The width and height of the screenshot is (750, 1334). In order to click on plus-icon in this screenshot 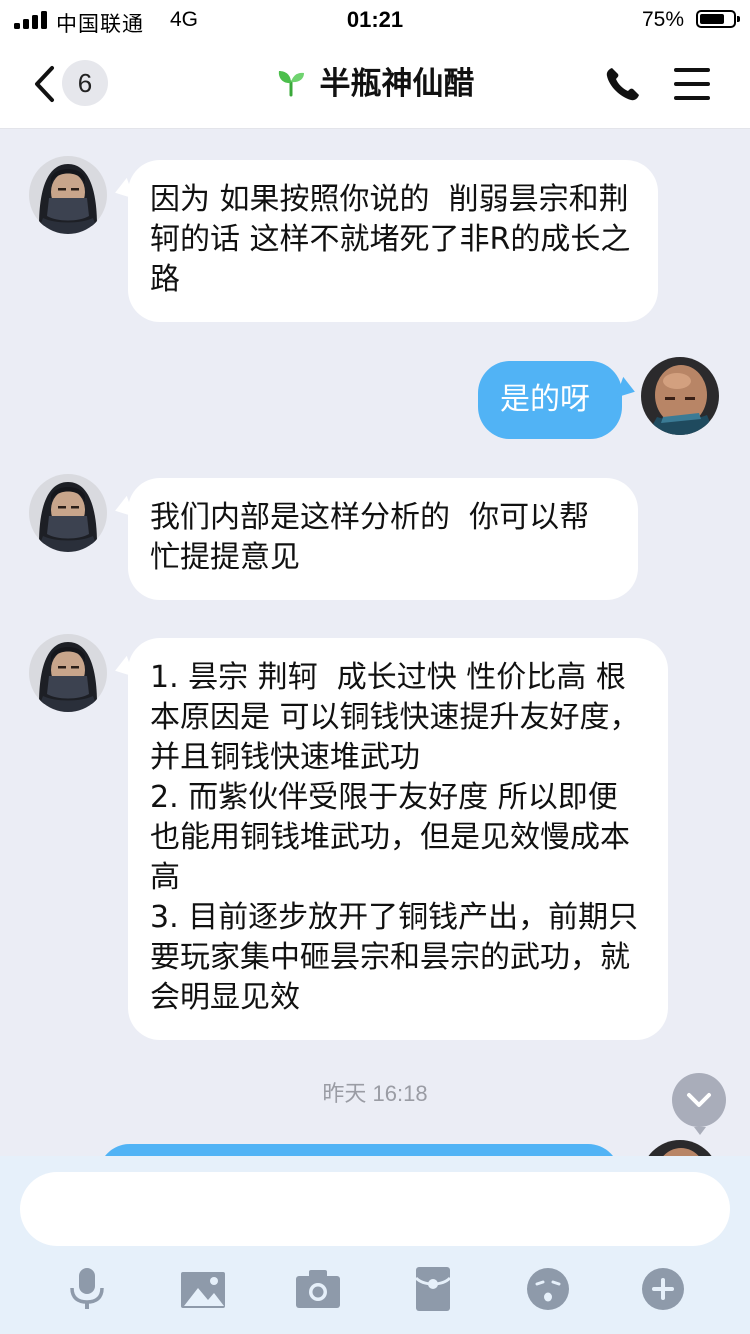, I will do `click(663, 1289)`.